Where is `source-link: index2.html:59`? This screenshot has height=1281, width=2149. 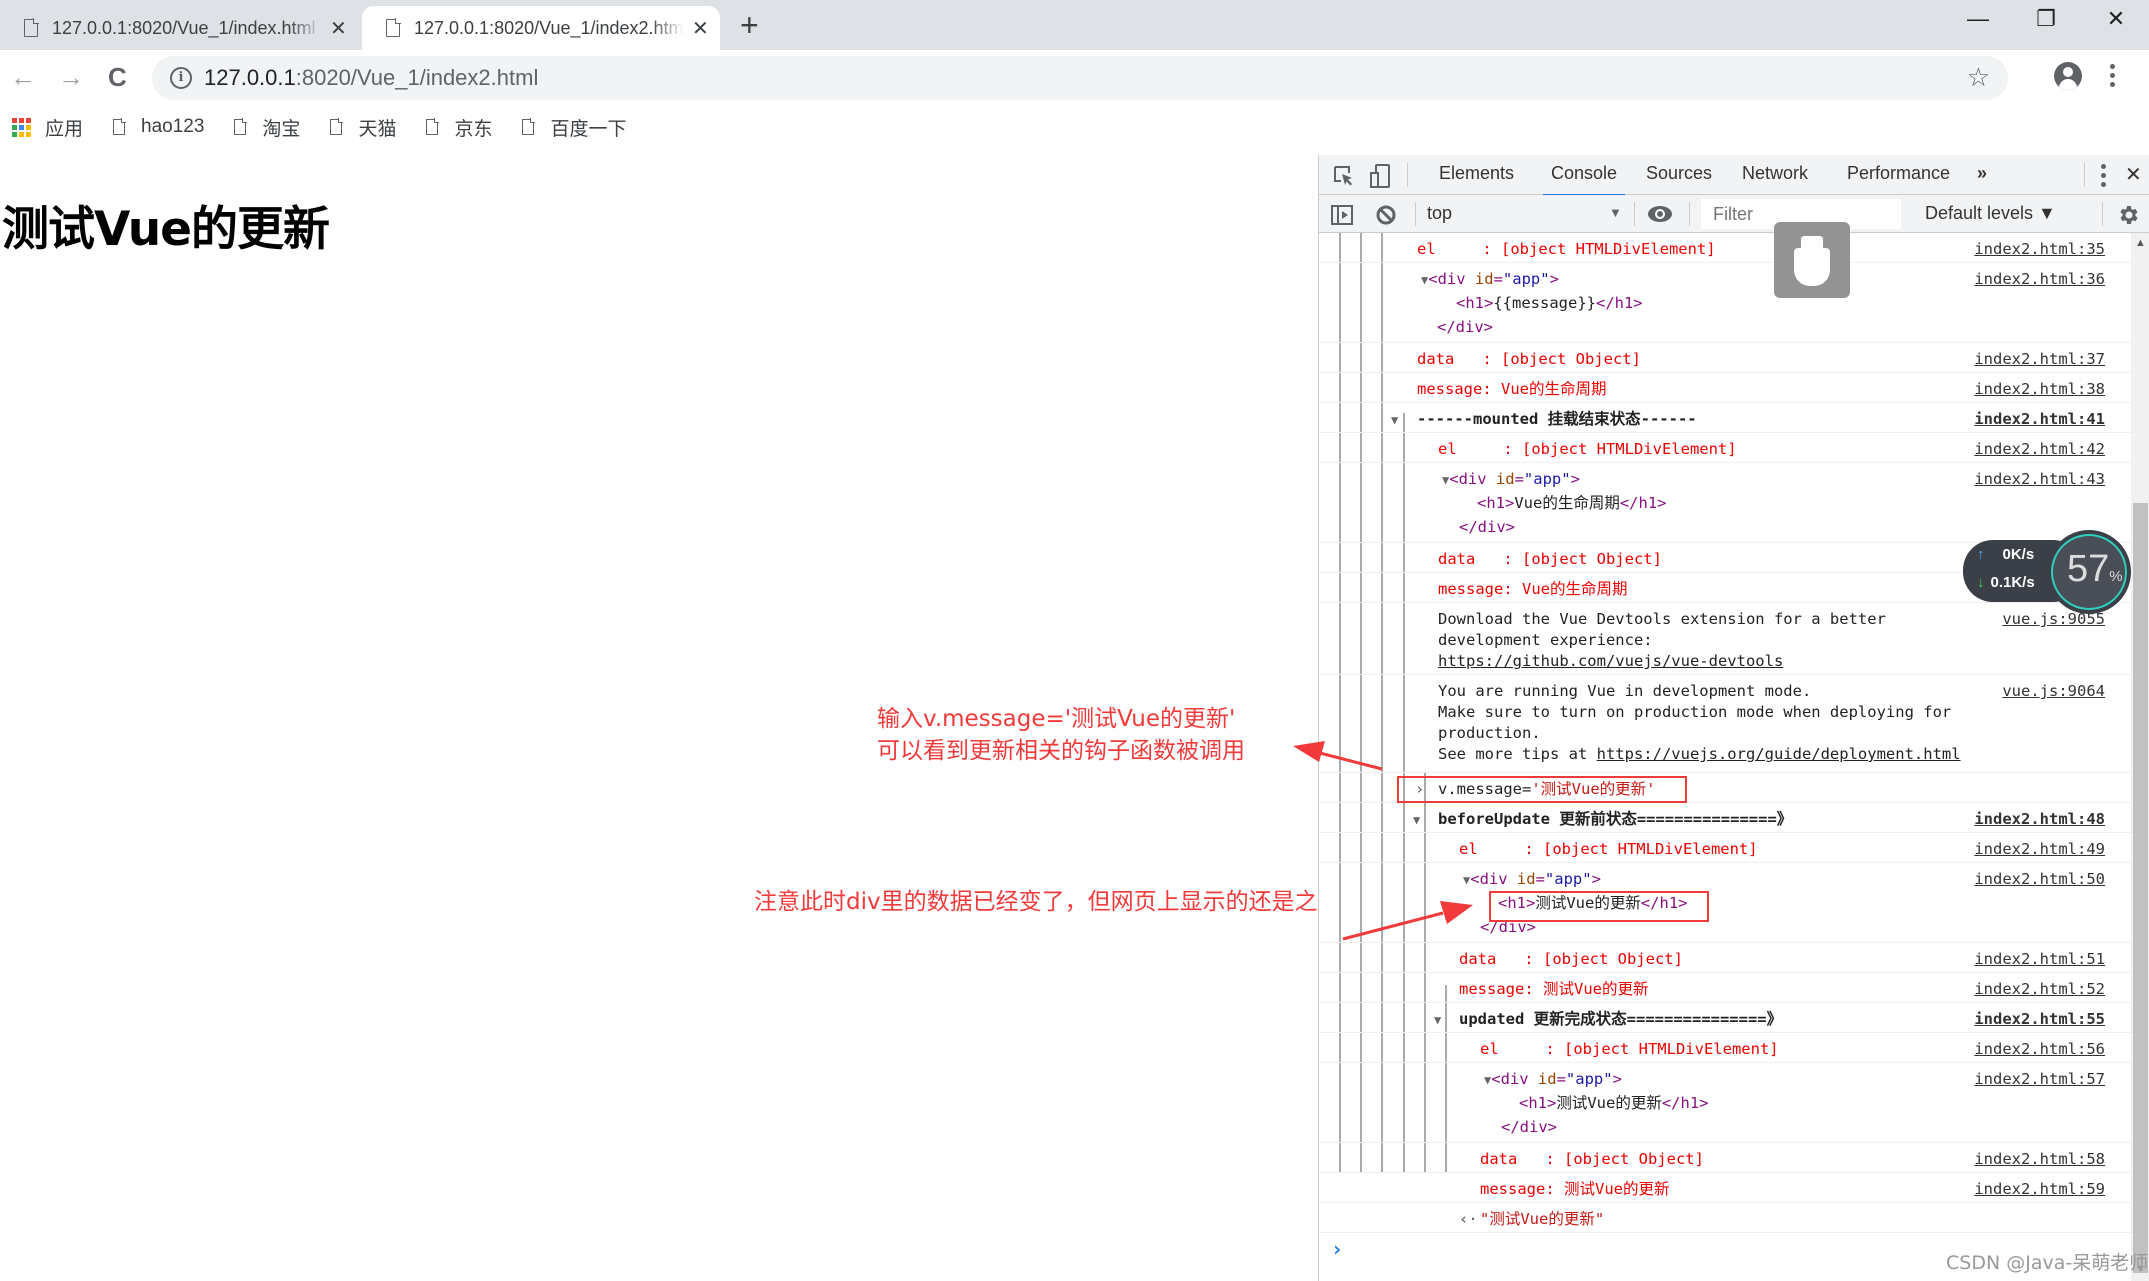
source-link: index2.html:59 is located at coordinates (2039, 1189).